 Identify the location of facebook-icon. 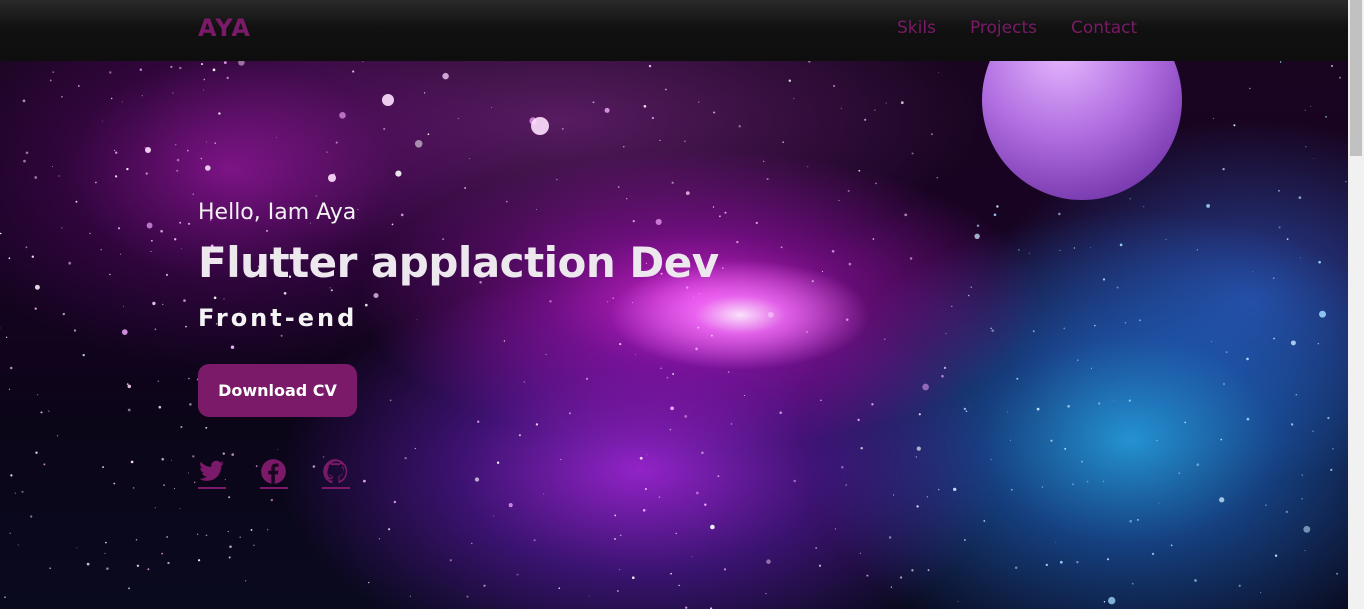
(273, 471).